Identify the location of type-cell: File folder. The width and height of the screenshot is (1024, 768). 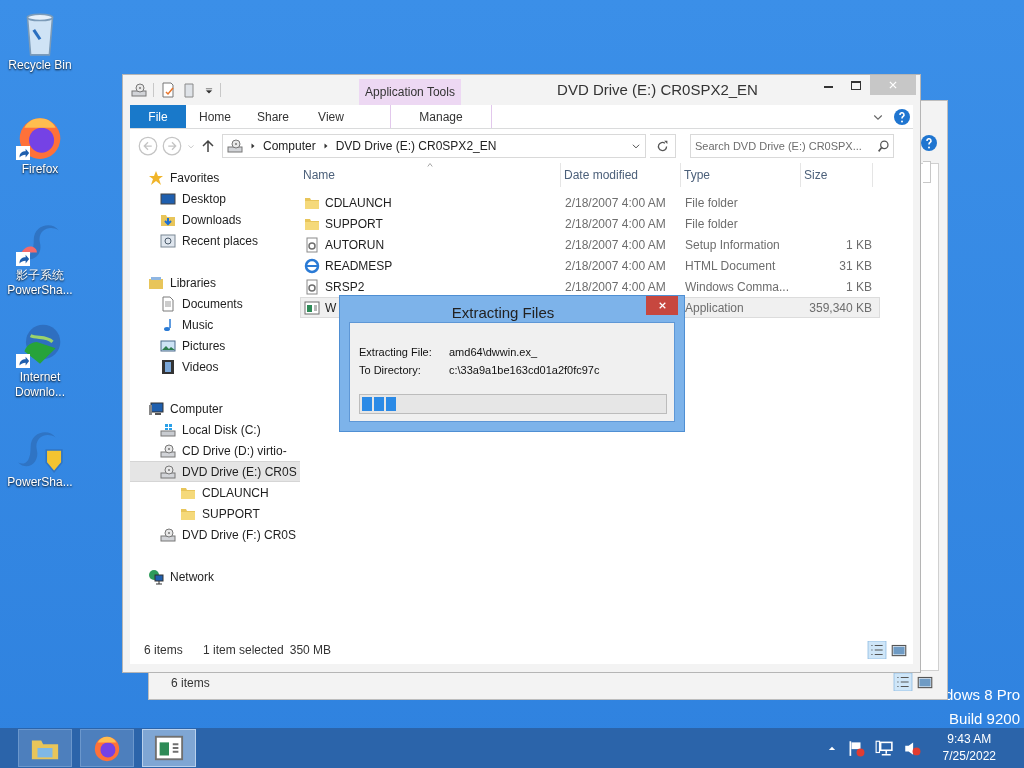
(711, 202).